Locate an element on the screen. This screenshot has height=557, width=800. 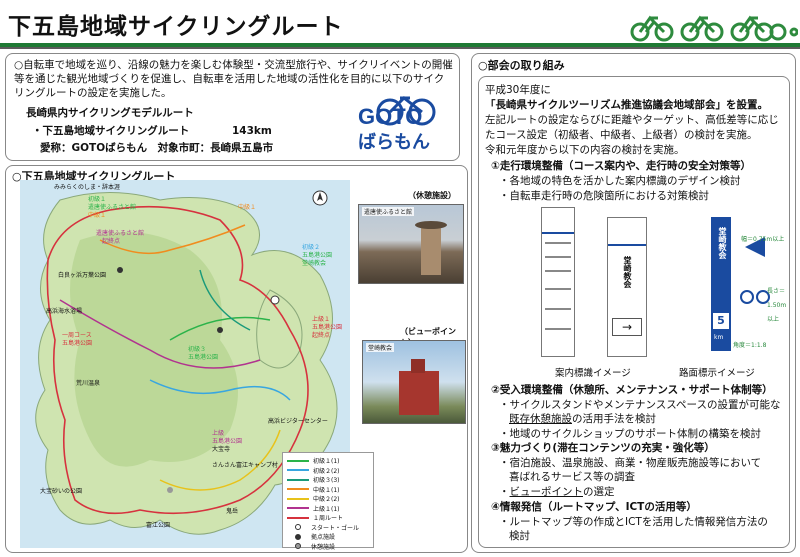
text-line: たコース設定（初級者、中級者、上級者）の検討を実施。 is located at coordinates (621, 135).